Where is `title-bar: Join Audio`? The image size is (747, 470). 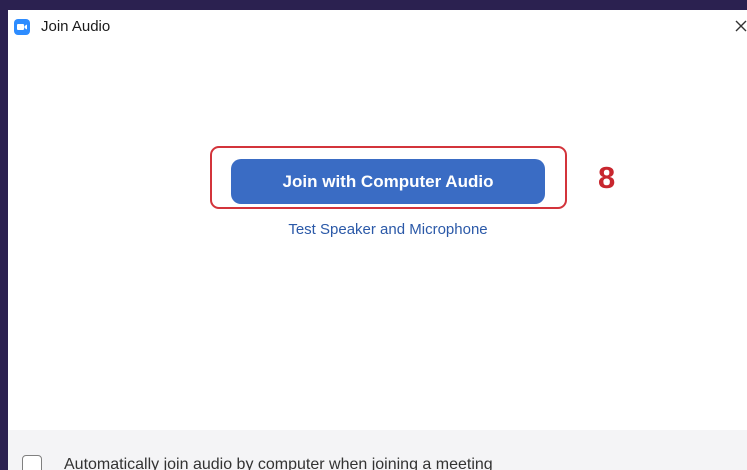 title-bar: Join Audio is located at coordinates (377, 25).